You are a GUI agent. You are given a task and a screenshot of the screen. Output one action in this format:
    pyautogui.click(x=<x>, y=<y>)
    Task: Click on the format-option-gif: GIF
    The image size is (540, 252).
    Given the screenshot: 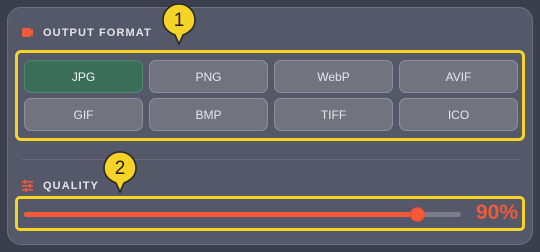 What is the action you would take?
    pyautogui.click(x=83, y=114)
    